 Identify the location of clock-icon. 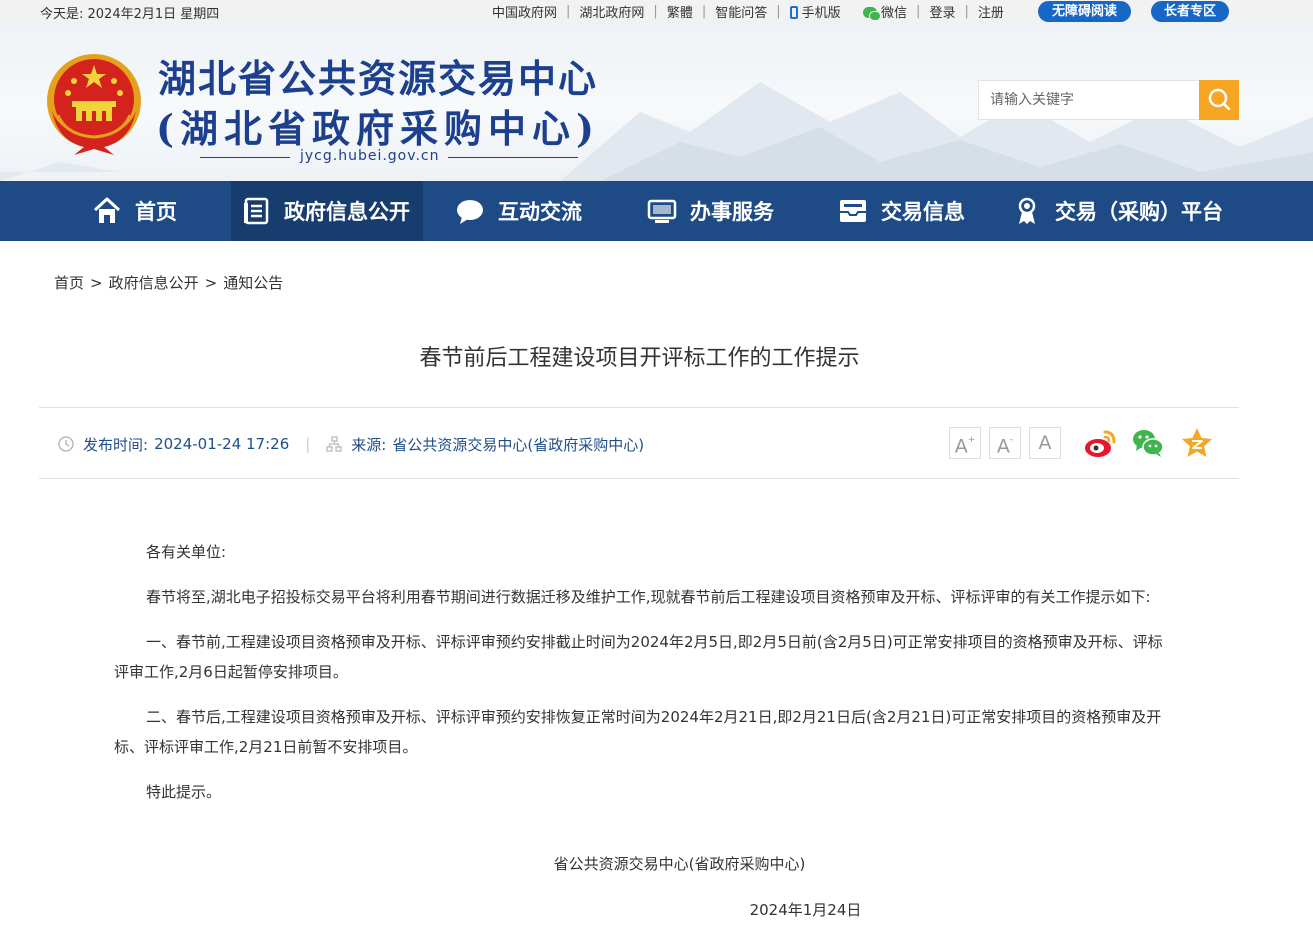
(66, 444).